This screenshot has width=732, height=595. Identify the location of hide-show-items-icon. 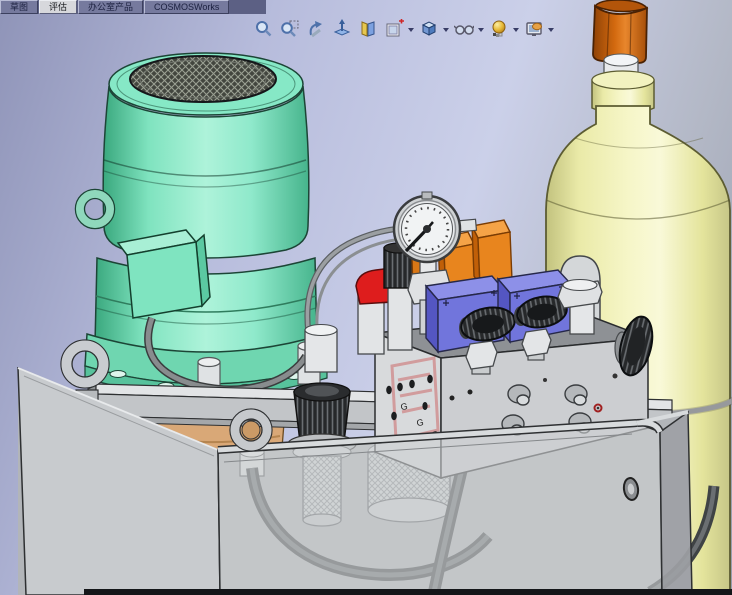
(464, 29).